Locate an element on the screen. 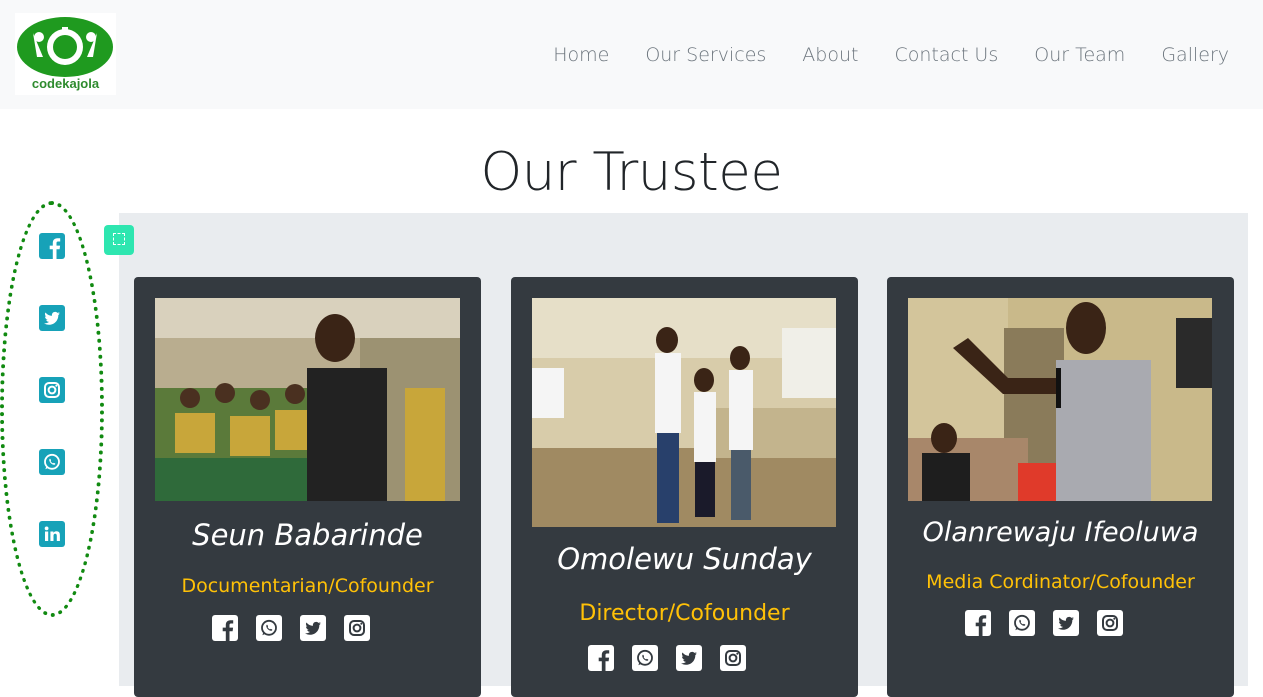  nav-about: About is located at coordinates (830, 55).